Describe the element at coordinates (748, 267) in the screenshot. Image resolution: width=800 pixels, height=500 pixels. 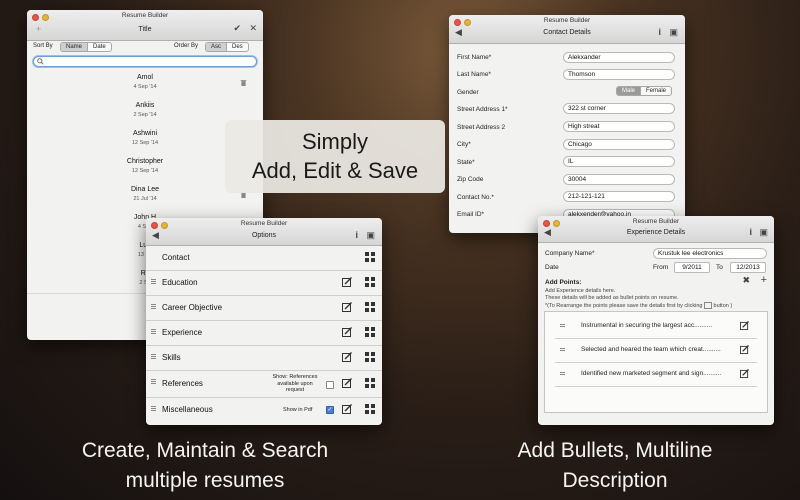
I see `to-date-field: 12/2013` at that location.